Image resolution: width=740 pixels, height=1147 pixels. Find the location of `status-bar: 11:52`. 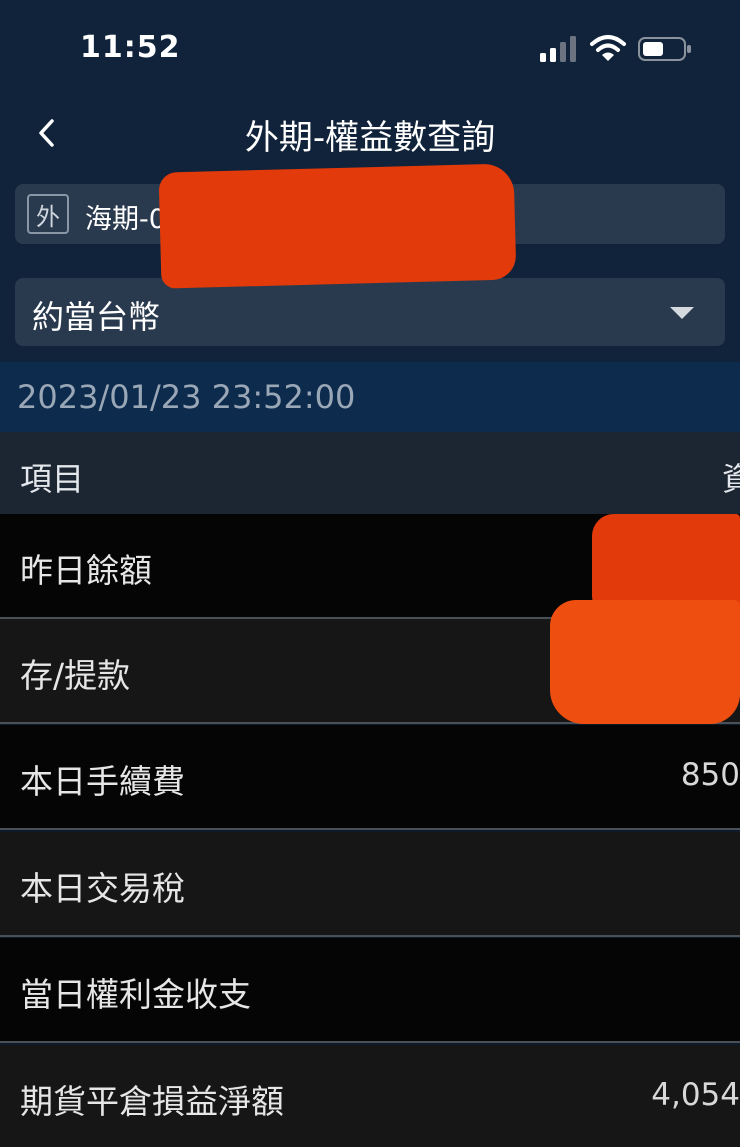

status-bar: 11:52 is located at coordinates (370, 48).